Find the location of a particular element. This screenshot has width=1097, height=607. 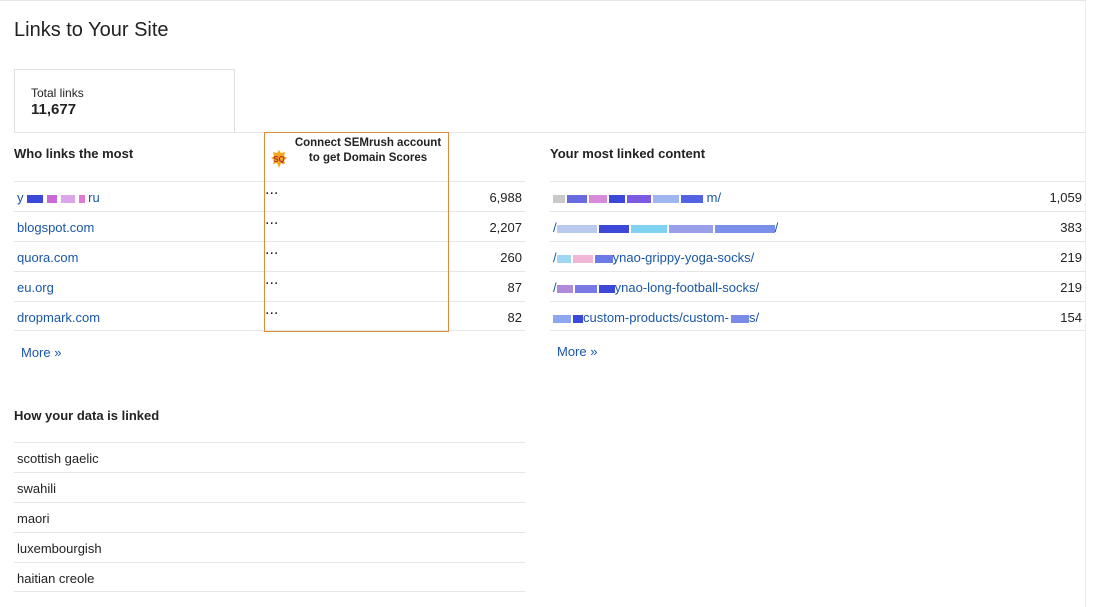

table-row: custom-products/custom-s/ 154 is located at coordinates (817, 316).